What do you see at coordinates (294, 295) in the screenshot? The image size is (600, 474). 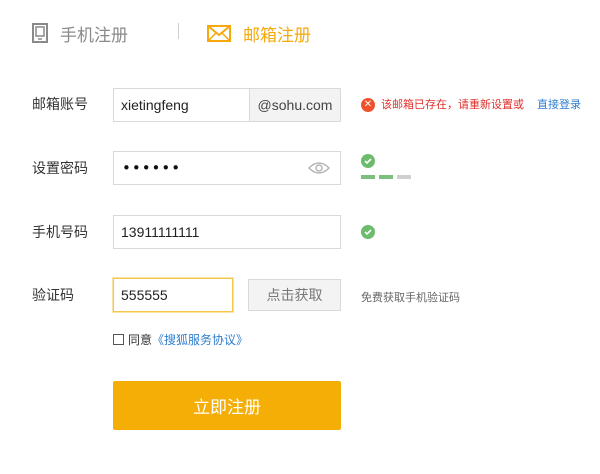 I see `get-code-button: 点击获取` at bounding box center [294, 295].